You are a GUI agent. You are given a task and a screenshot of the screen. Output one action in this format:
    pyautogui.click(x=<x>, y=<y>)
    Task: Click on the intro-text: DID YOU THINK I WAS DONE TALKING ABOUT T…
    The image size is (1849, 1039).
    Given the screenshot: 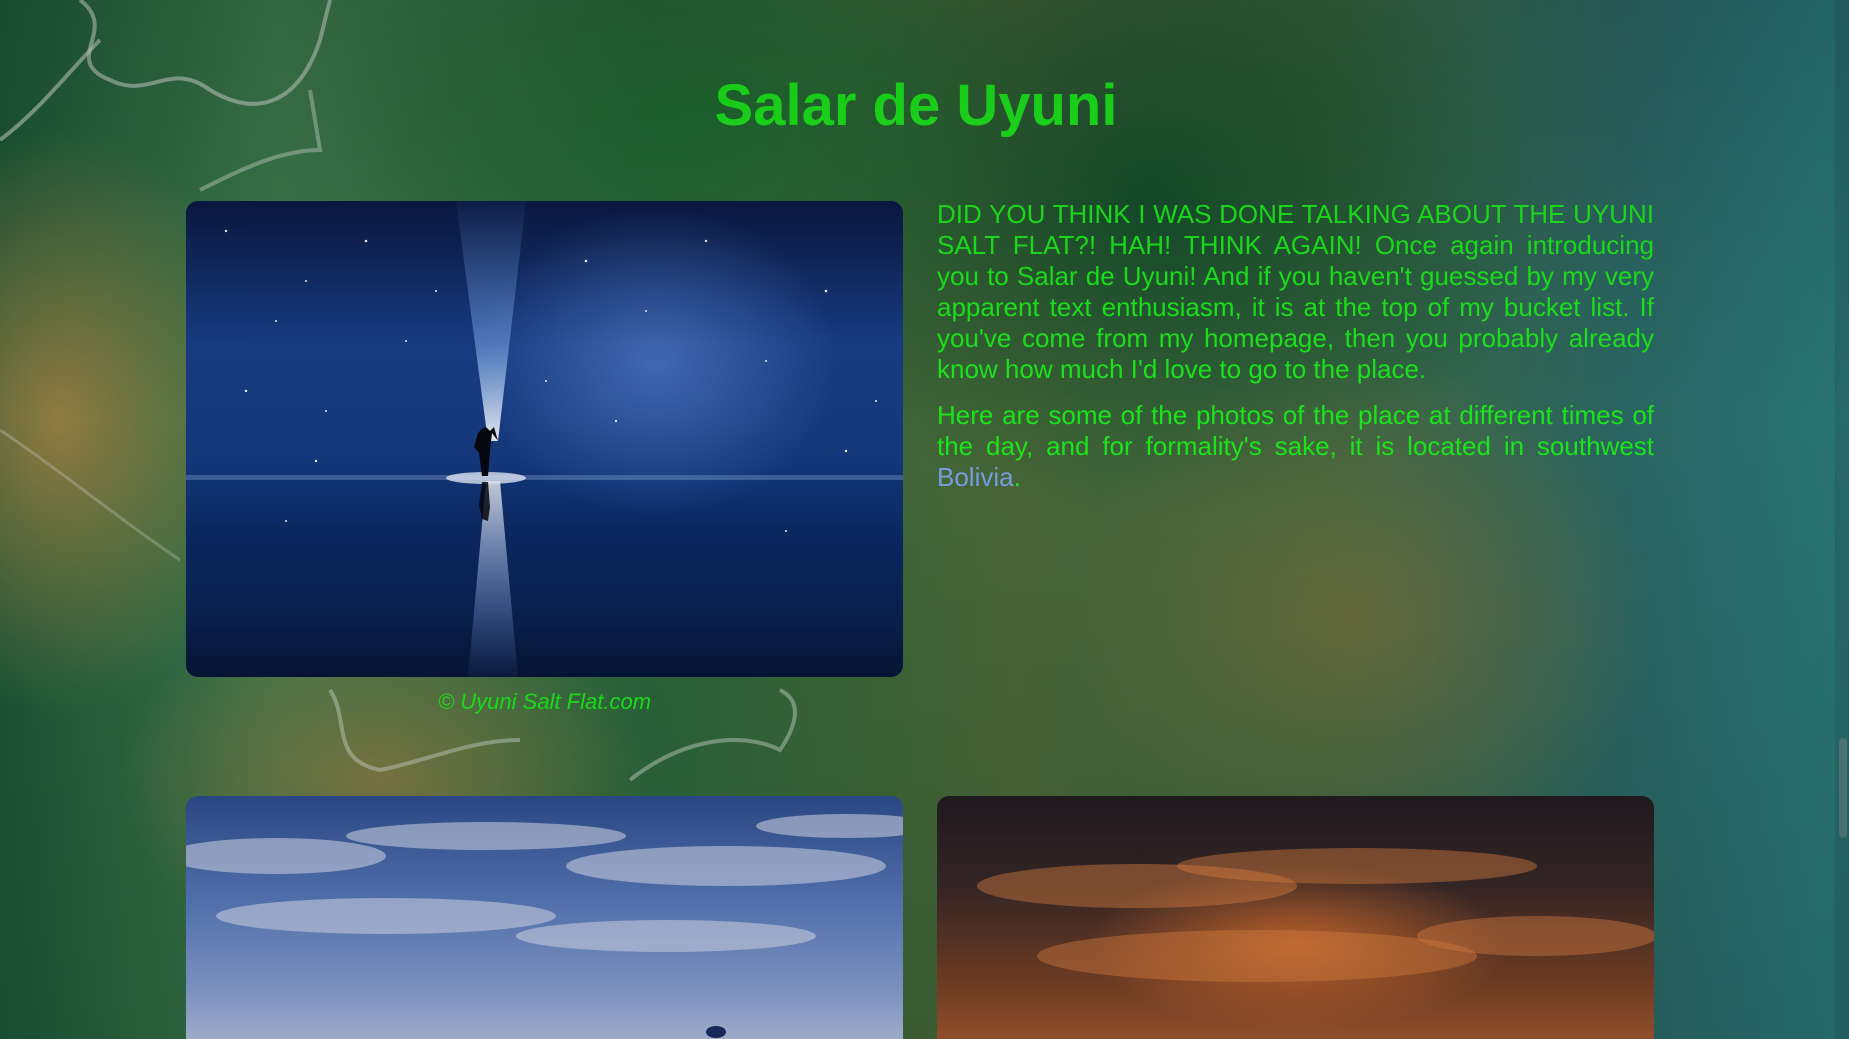 What is the action you would take?
    pyautogui.click(x=1295, y=353)
    